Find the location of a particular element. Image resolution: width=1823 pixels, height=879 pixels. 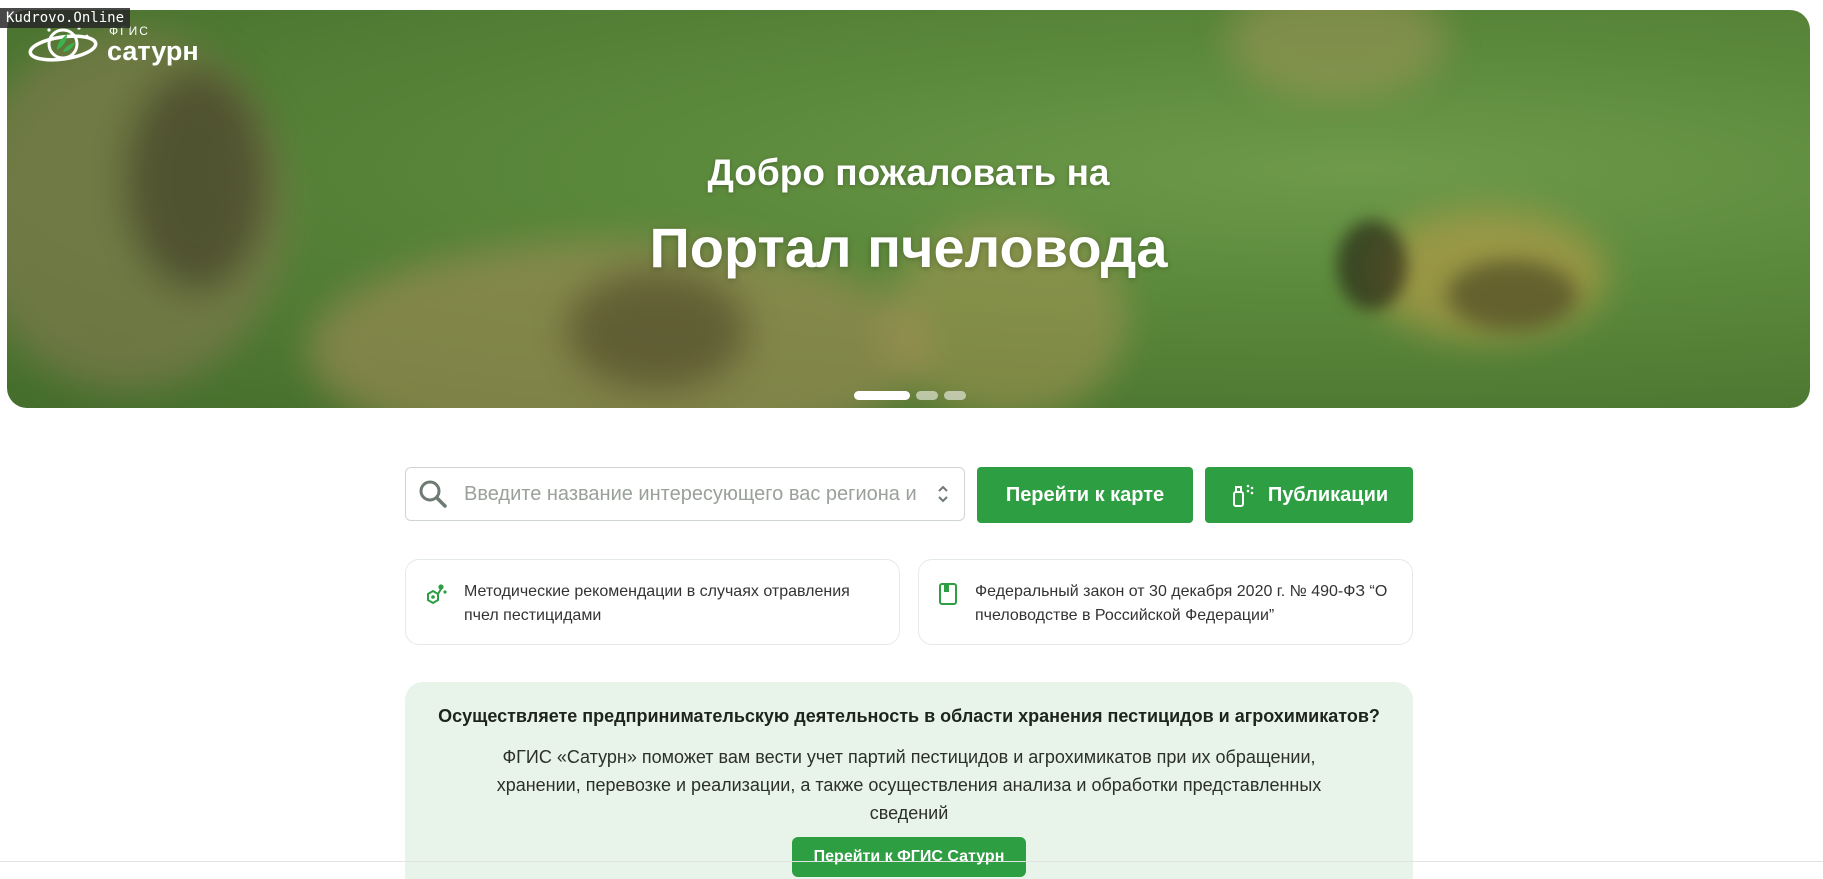

region-search is located at coordinates (685, 494).